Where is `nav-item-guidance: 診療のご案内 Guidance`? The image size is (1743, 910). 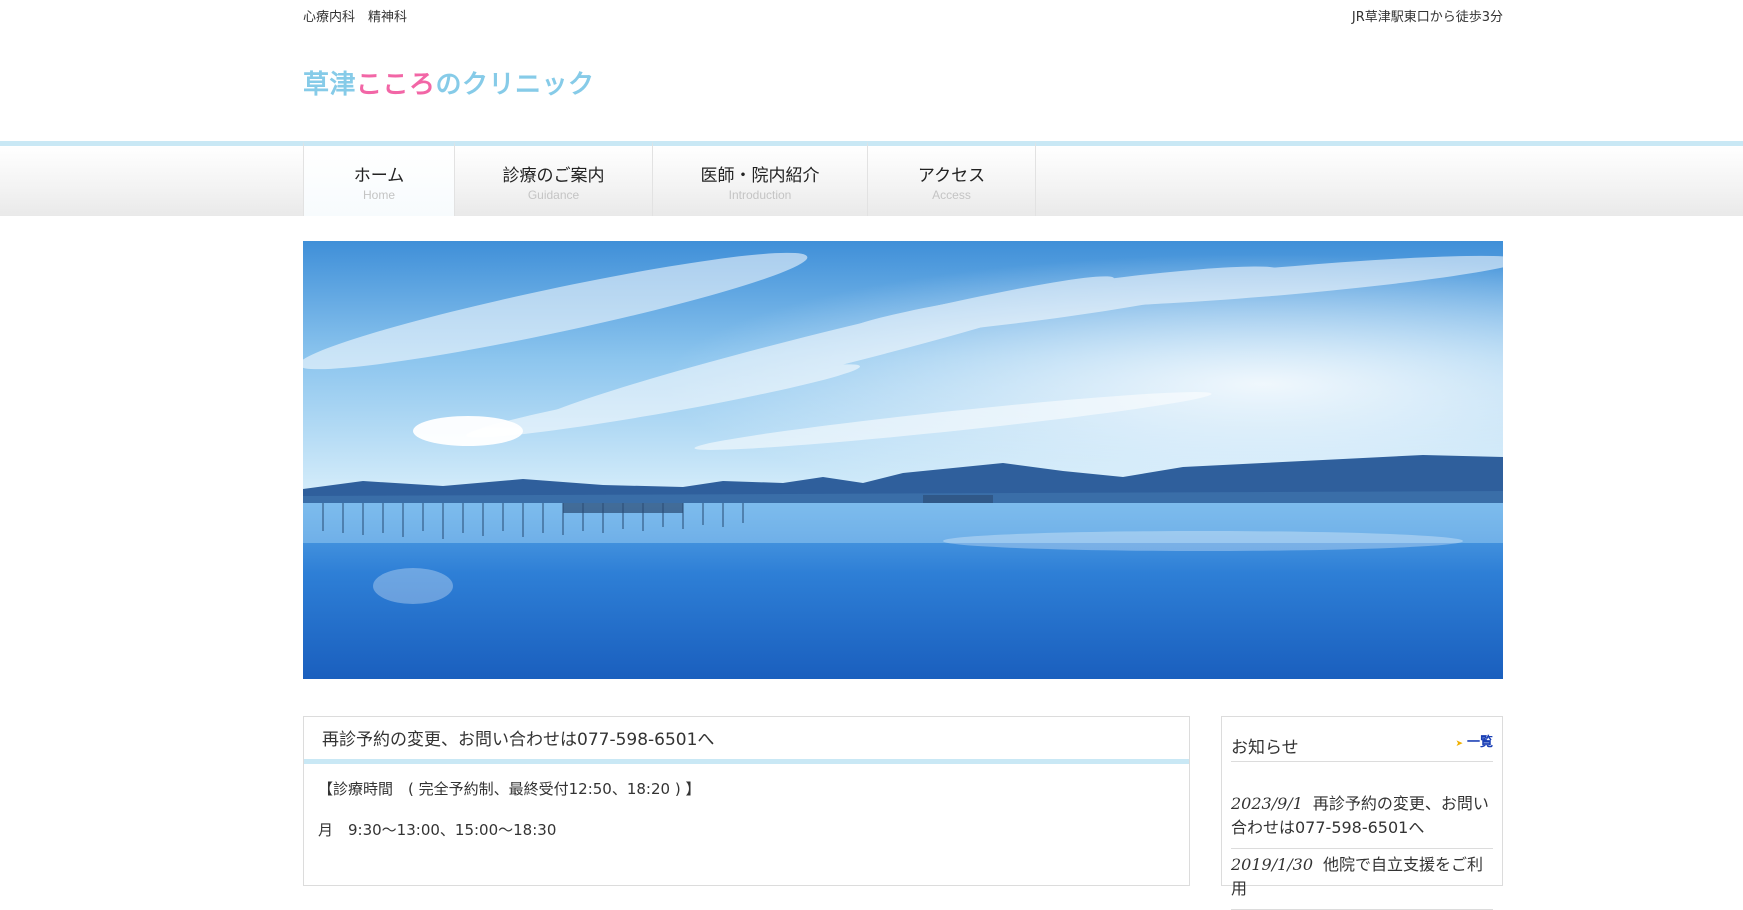 nav-item-guidance: 診療のご案内 Guidance is located at coordinates (554, 178).